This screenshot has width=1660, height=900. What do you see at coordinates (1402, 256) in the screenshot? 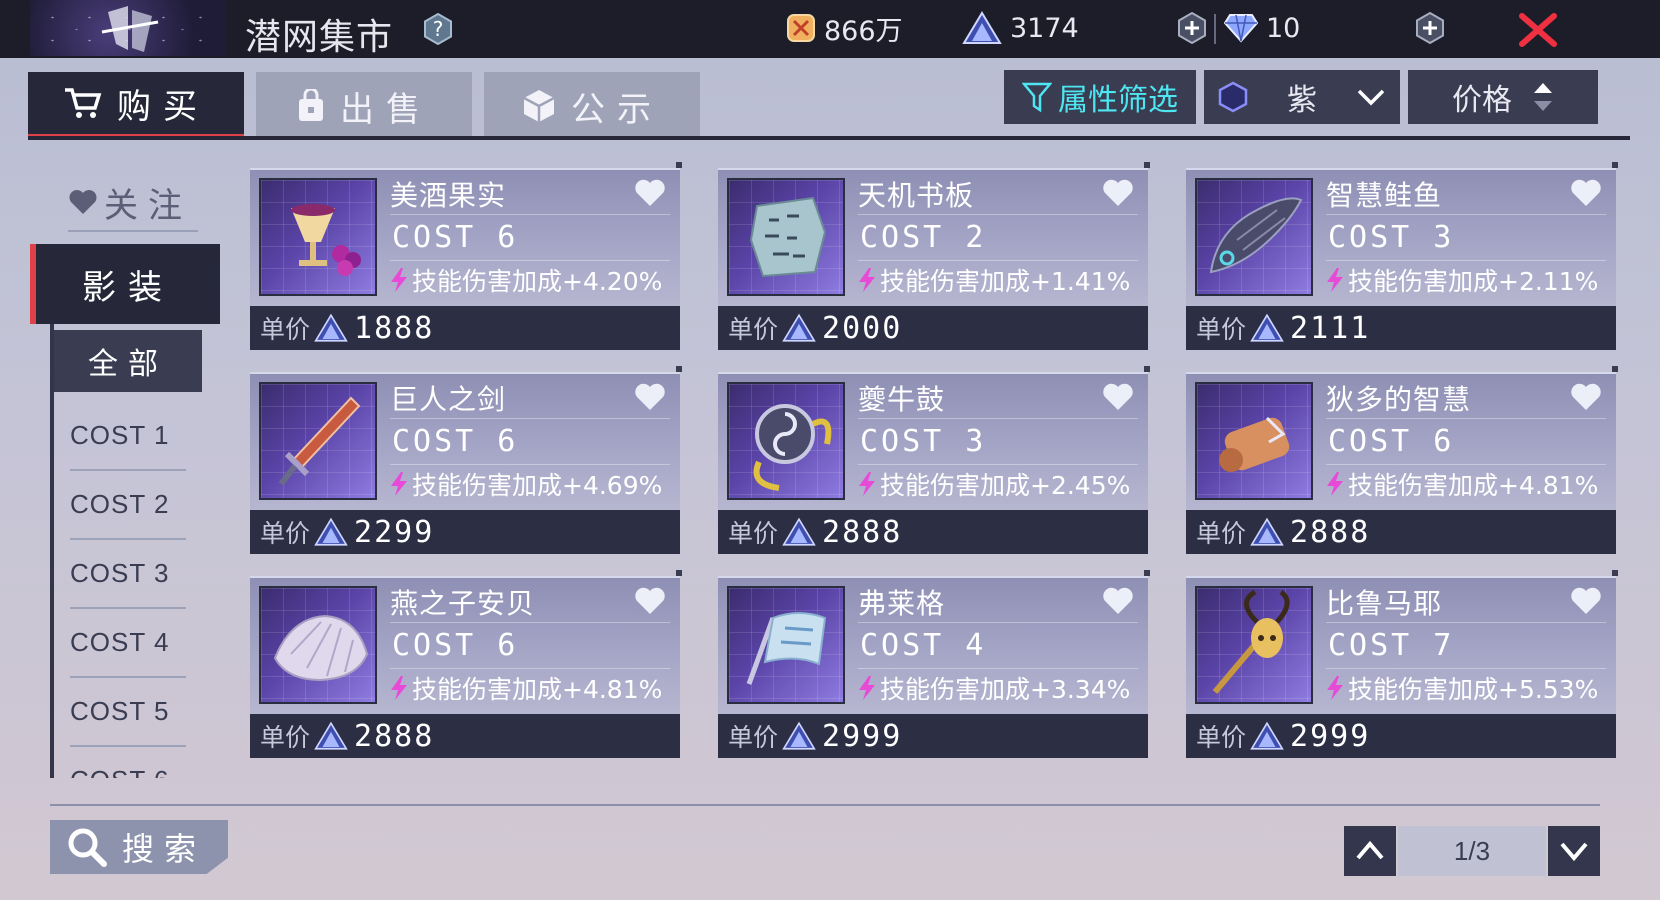
I see `item-card: 智慧鲑鱼 COST 3 技能伤害加成+2.11% 单价 2111` at bounding box center [1402, 256].